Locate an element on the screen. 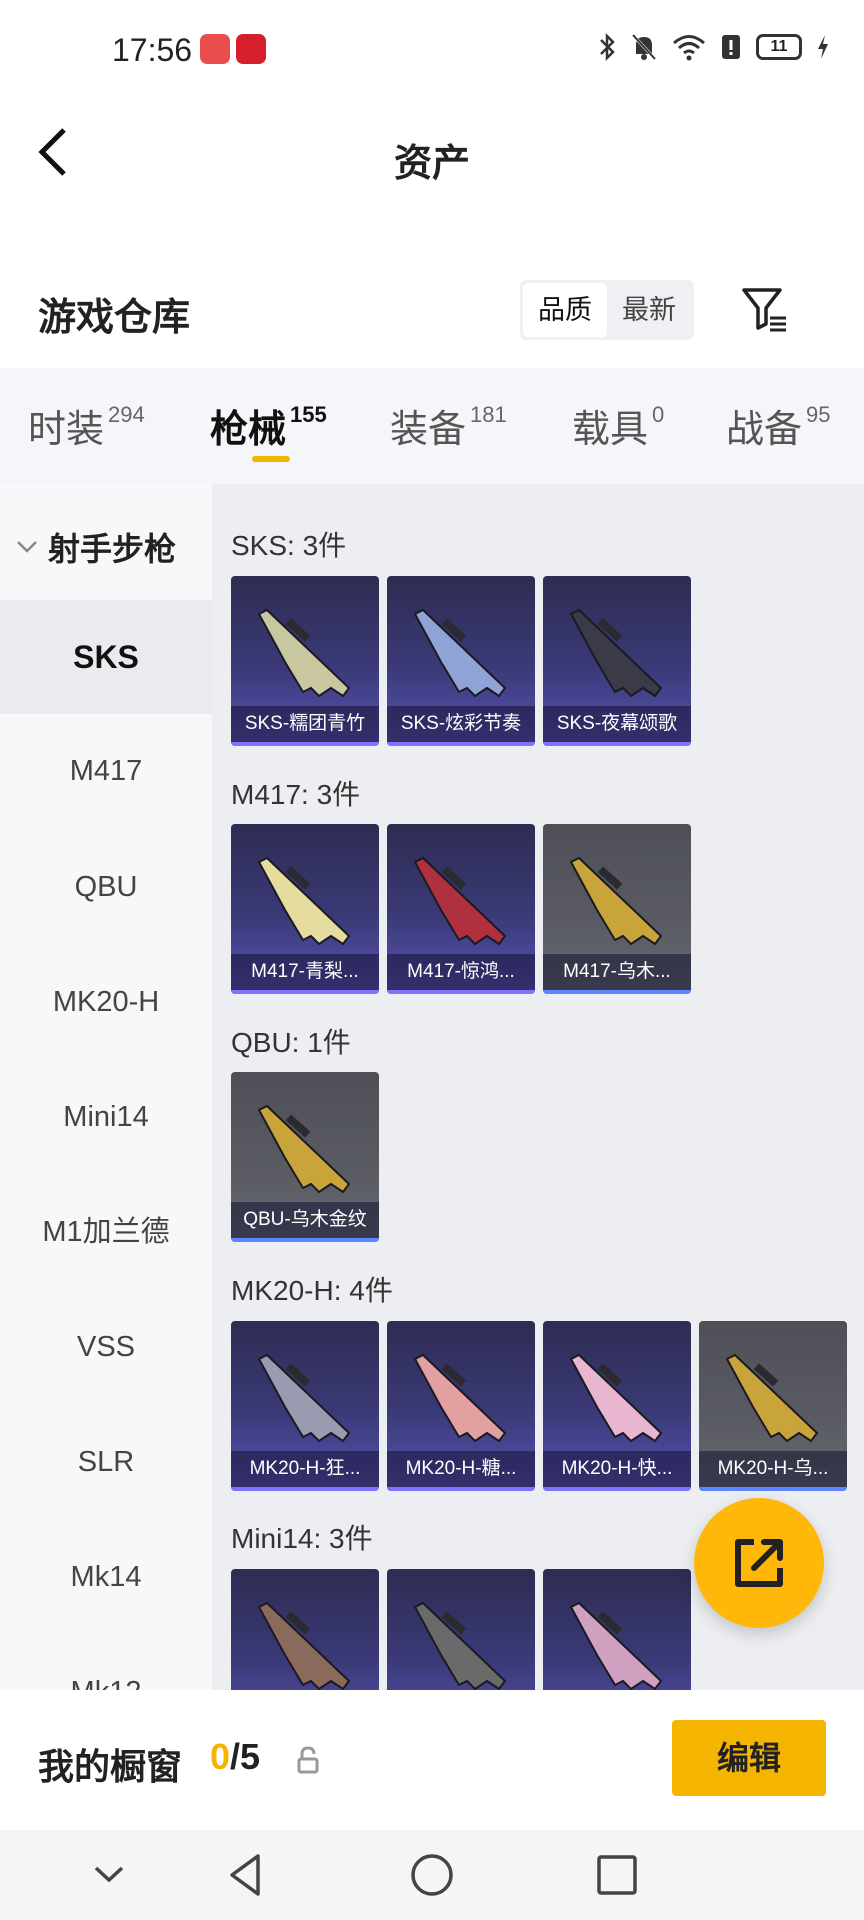 This screenshot has height=1920, width=864. tab-count: 155 is located at coordinates (308, 414).